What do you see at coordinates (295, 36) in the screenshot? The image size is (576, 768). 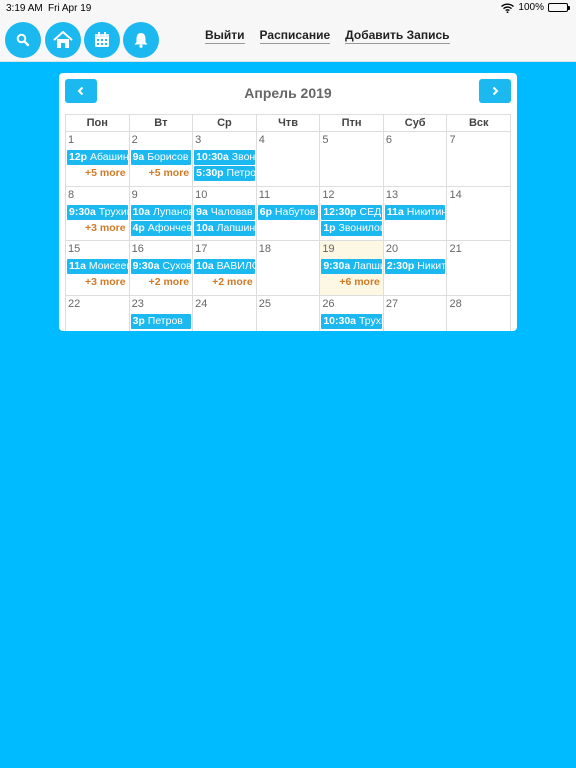 I see `schedule-link: Расписание` at bounding box center [295, 36].